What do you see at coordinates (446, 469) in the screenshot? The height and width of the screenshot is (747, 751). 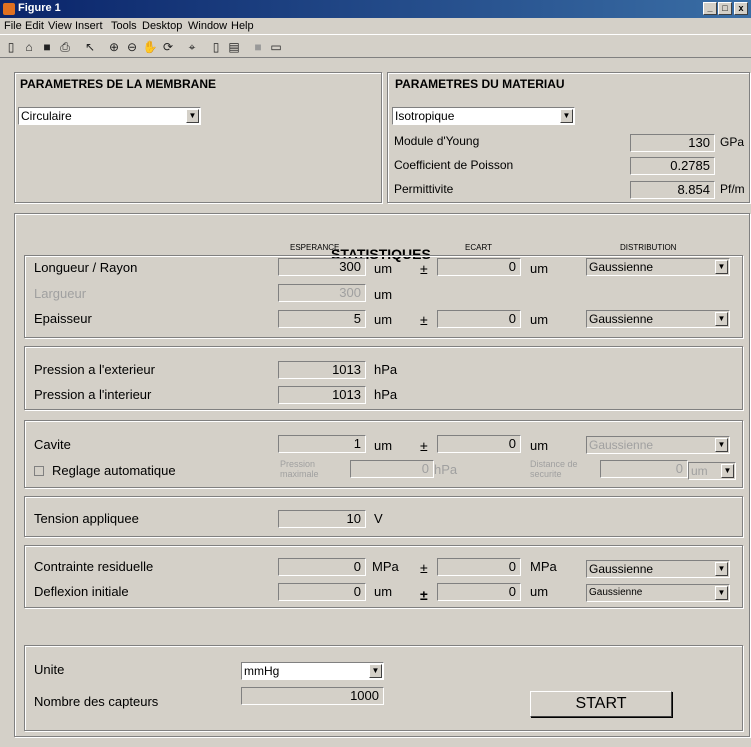 I see `pression-max-unit: hPa` at bounding box center [446, 469].